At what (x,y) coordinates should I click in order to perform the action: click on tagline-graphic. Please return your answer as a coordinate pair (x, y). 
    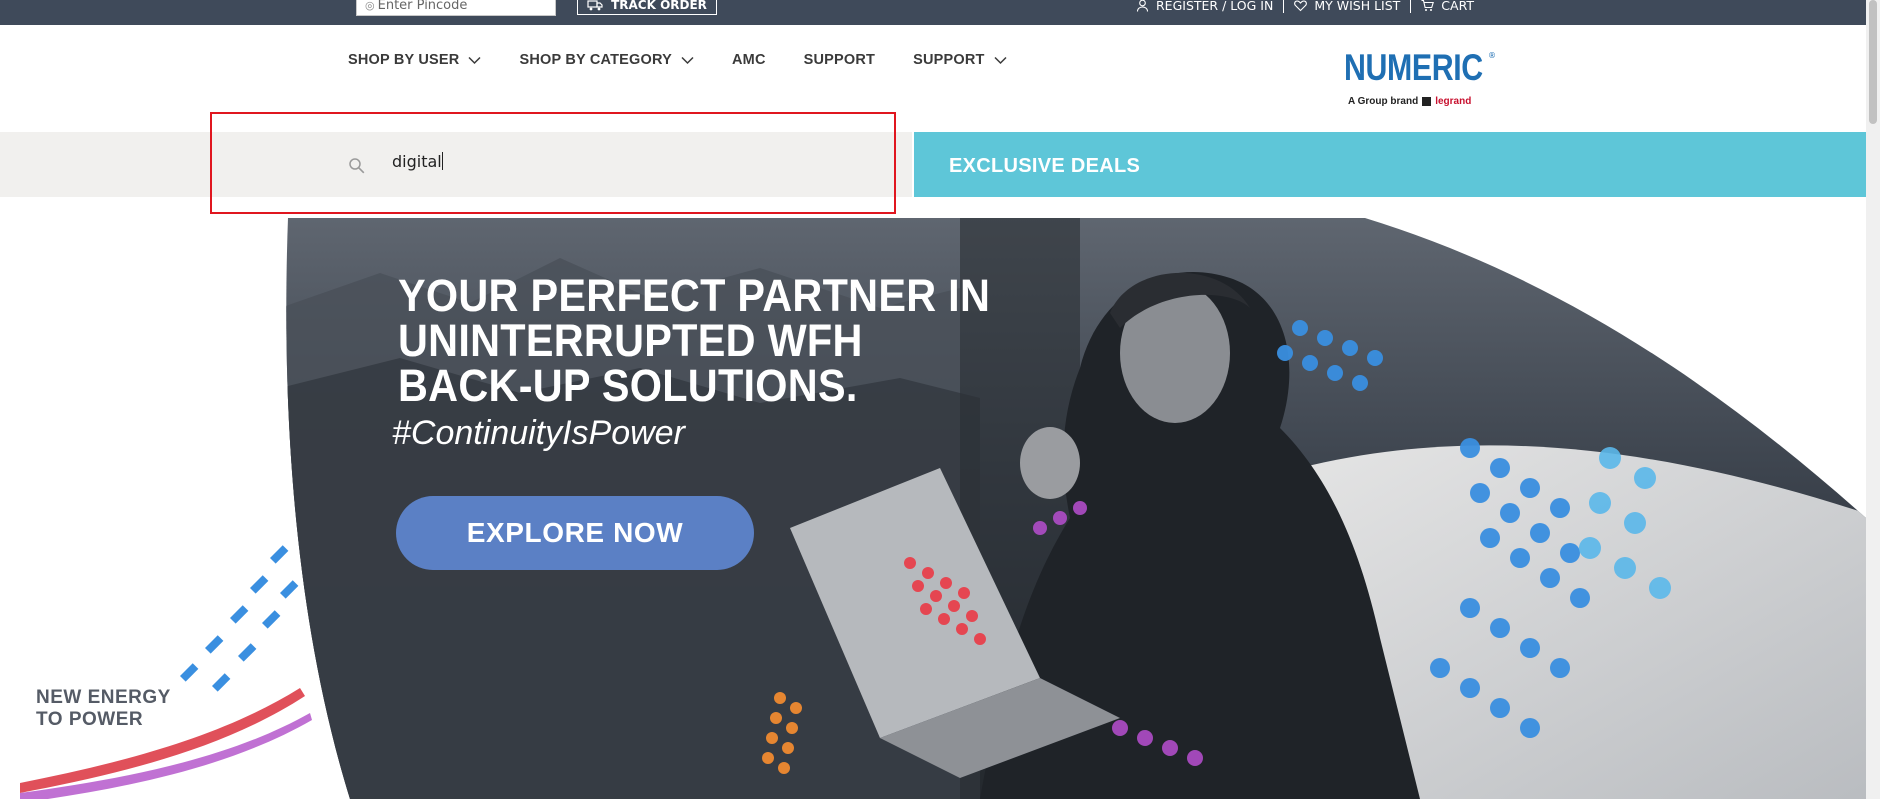
    Looking at the image, I should click on (166, 672).